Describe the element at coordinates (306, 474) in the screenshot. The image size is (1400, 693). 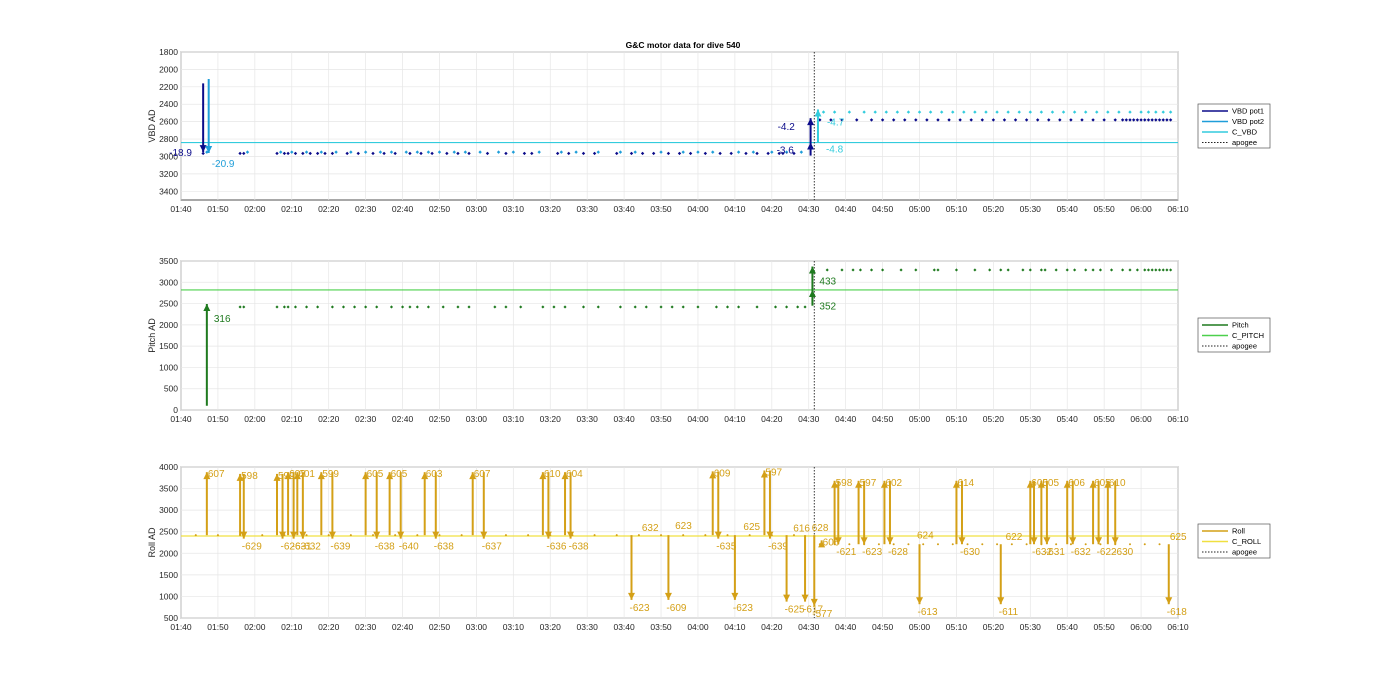
I see `marker-value-label: 601` at that location.